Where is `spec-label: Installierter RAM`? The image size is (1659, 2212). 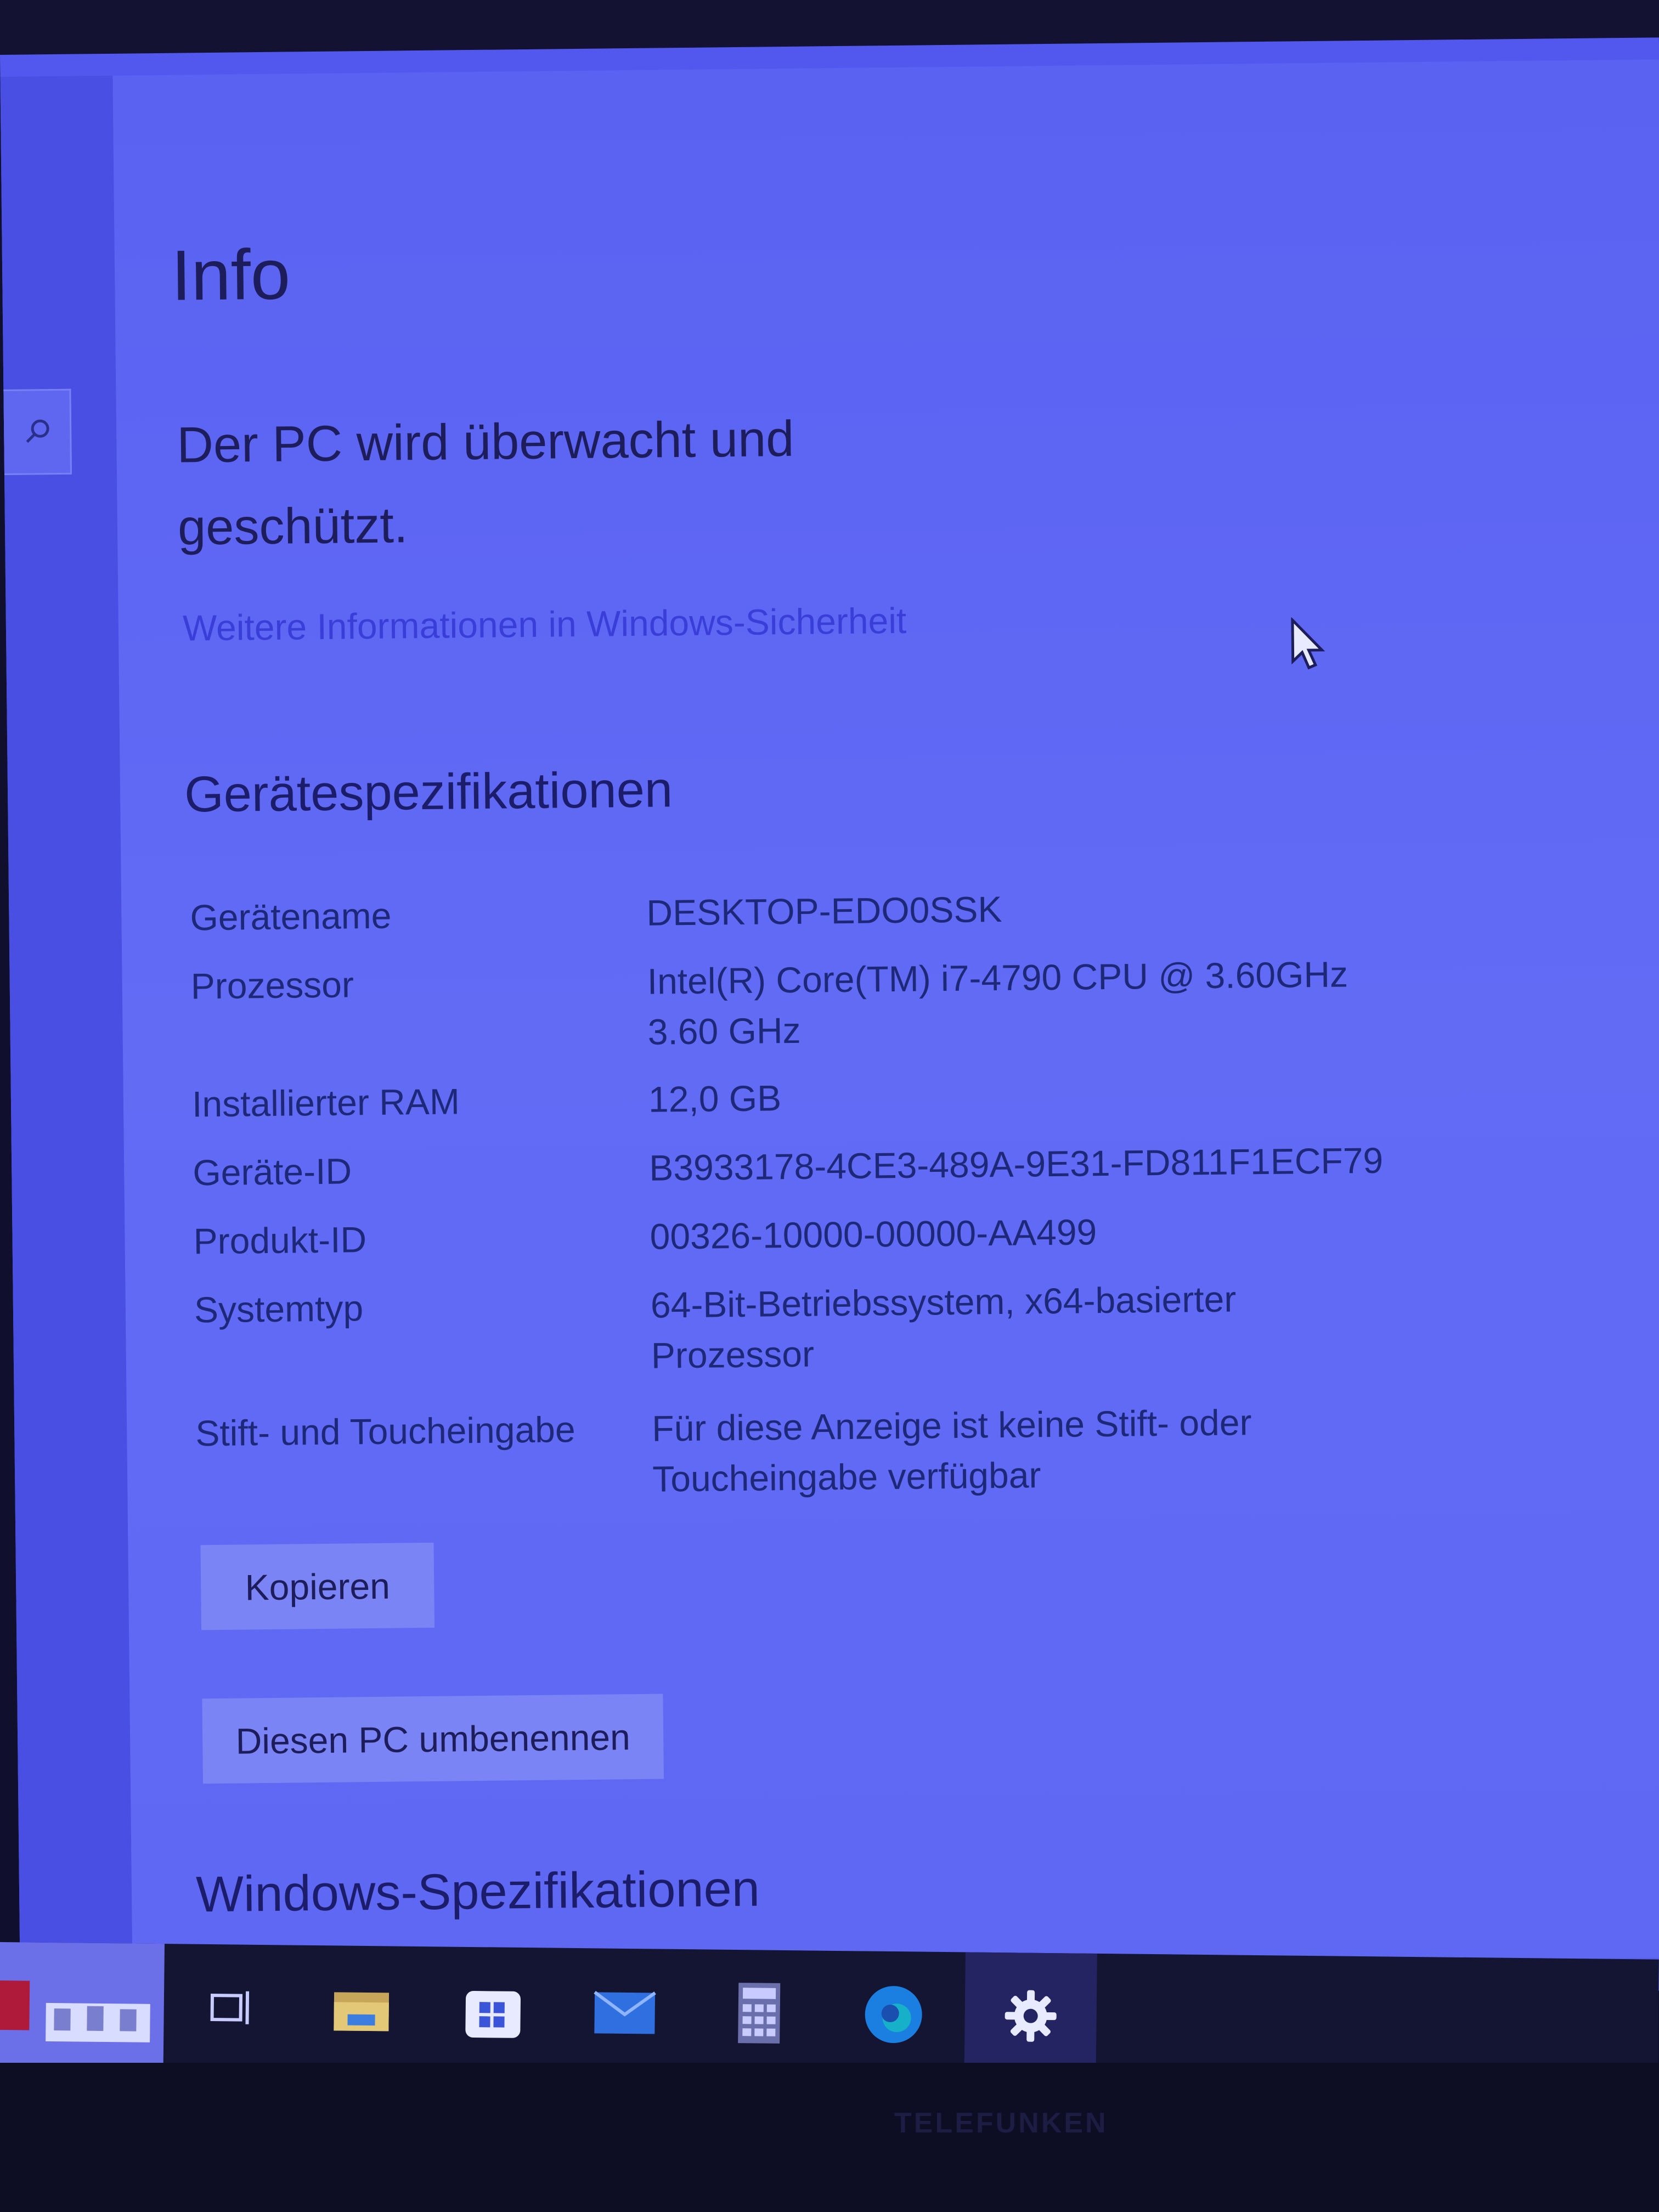
spec-label: Installierter RAM is located at coordinates (325, 1103).